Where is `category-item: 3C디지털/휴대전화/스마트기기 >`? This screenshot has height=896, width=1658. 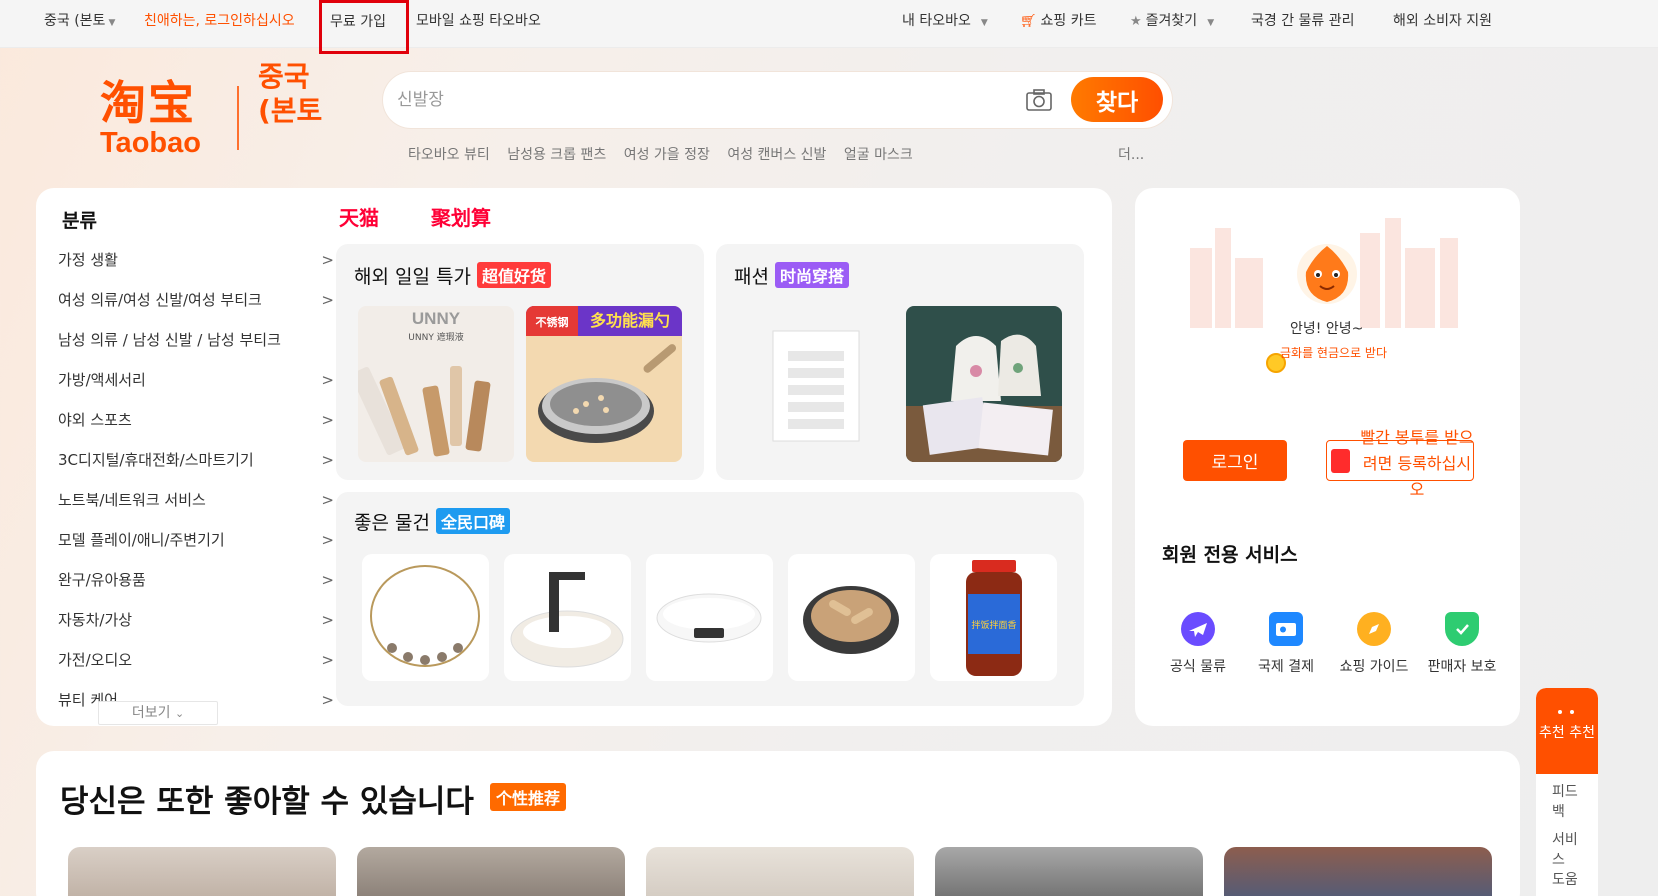
category-item: 3C디지털/휴대전화/스마트기기 > is located at coordinates (196, 470).